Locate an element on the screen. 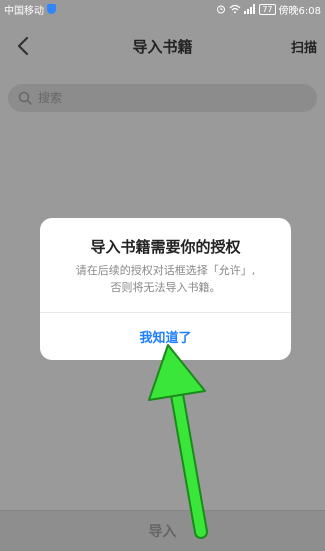 The image size is (325, 551). status-bar: 中国移动 77 傍晚6:08 is located at coordinates (162, 9).